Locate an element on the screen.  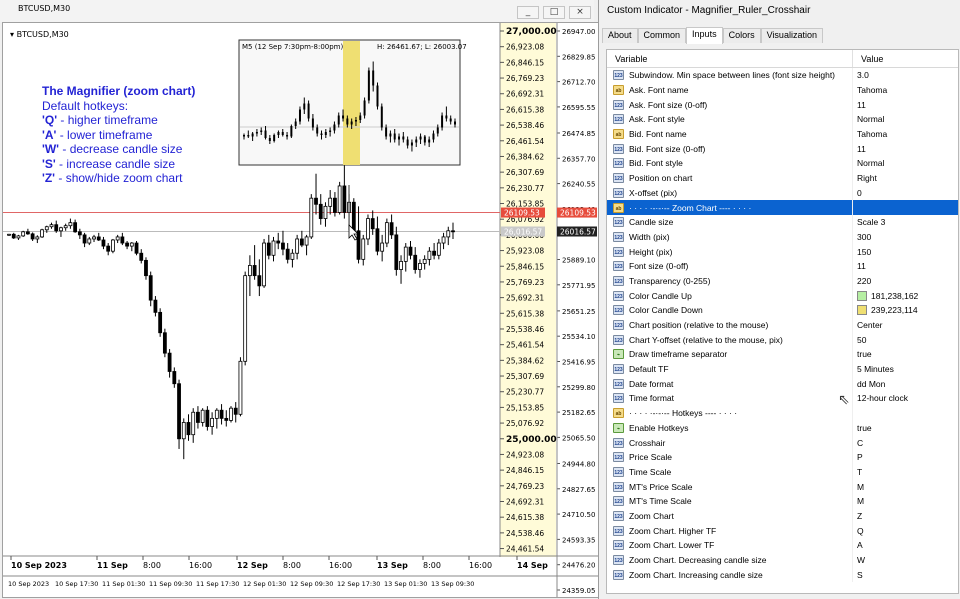
input-row: 123 Price Scale P is located at coordinates (782, 457).